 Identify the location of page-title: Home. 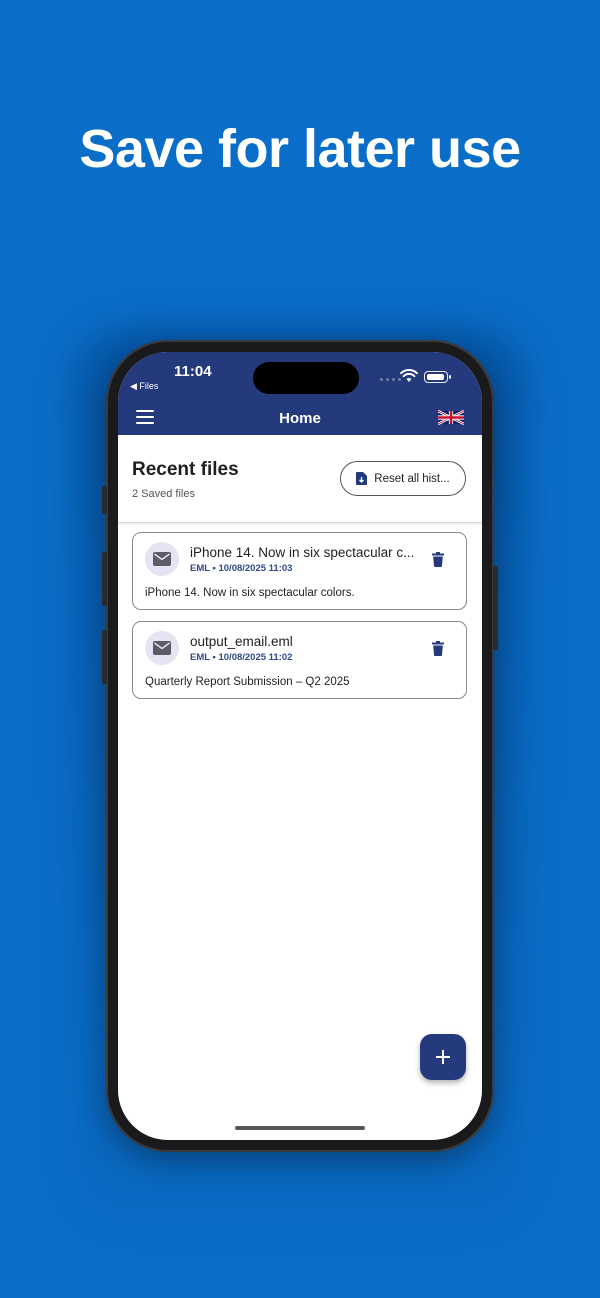
(300, 418).